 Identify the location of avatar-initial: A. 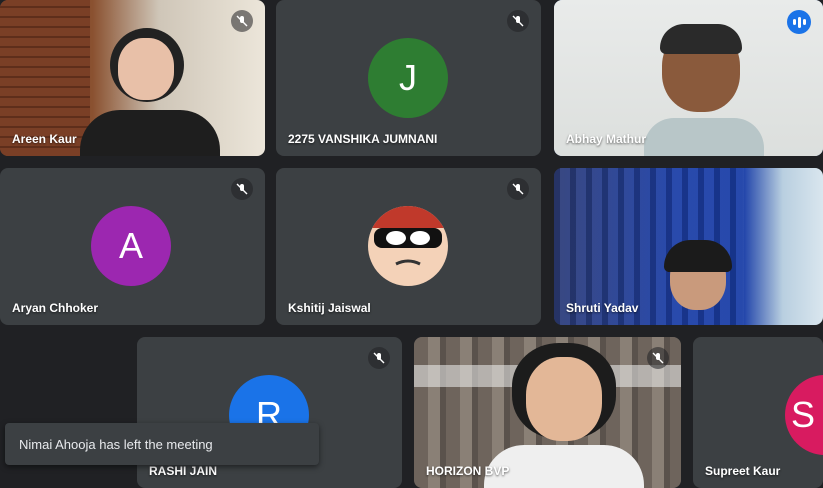
(130, 245).